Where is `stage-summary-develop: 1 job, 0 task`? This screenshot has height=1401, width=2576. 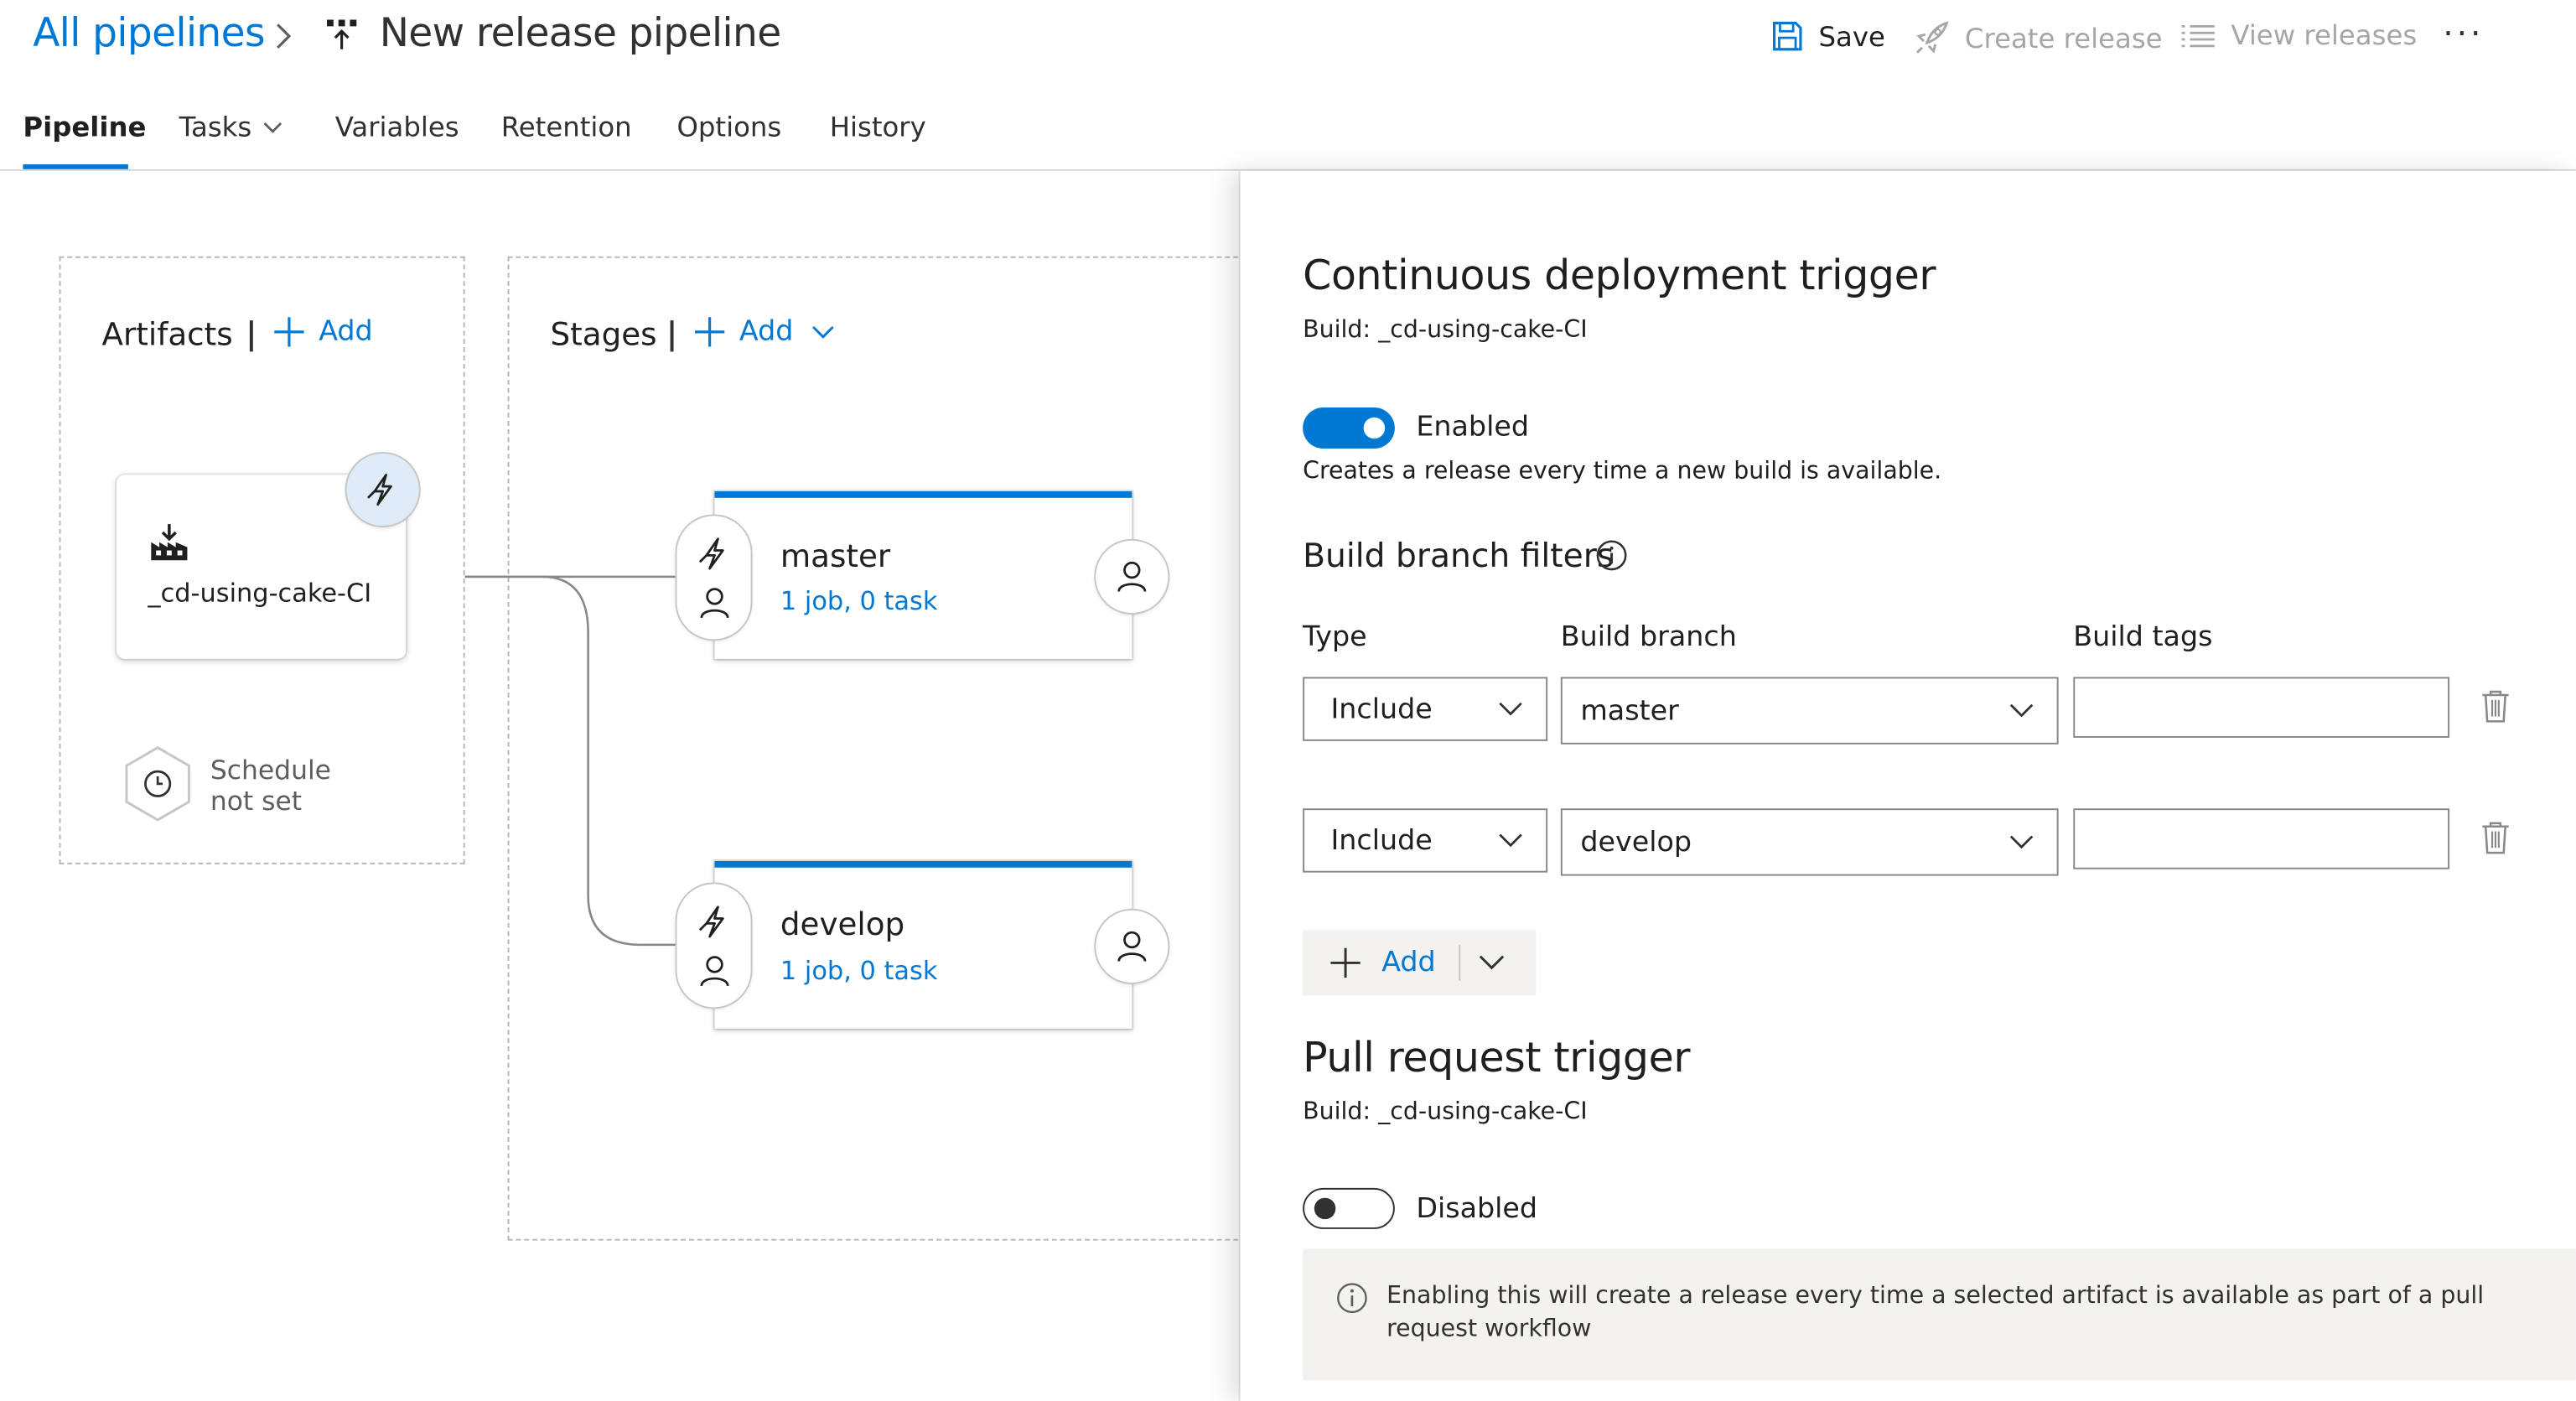
stage-summary-develop: 1 job, 0 task is located at coordinates (859, 971).